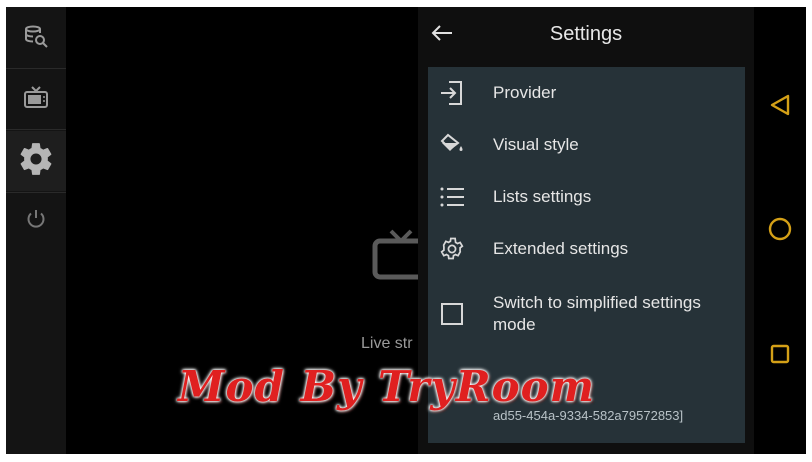 Image resolution: width=812 pixels, height=462 pixels. I want to click on live-streams-text: Live str, so click(387, 343).